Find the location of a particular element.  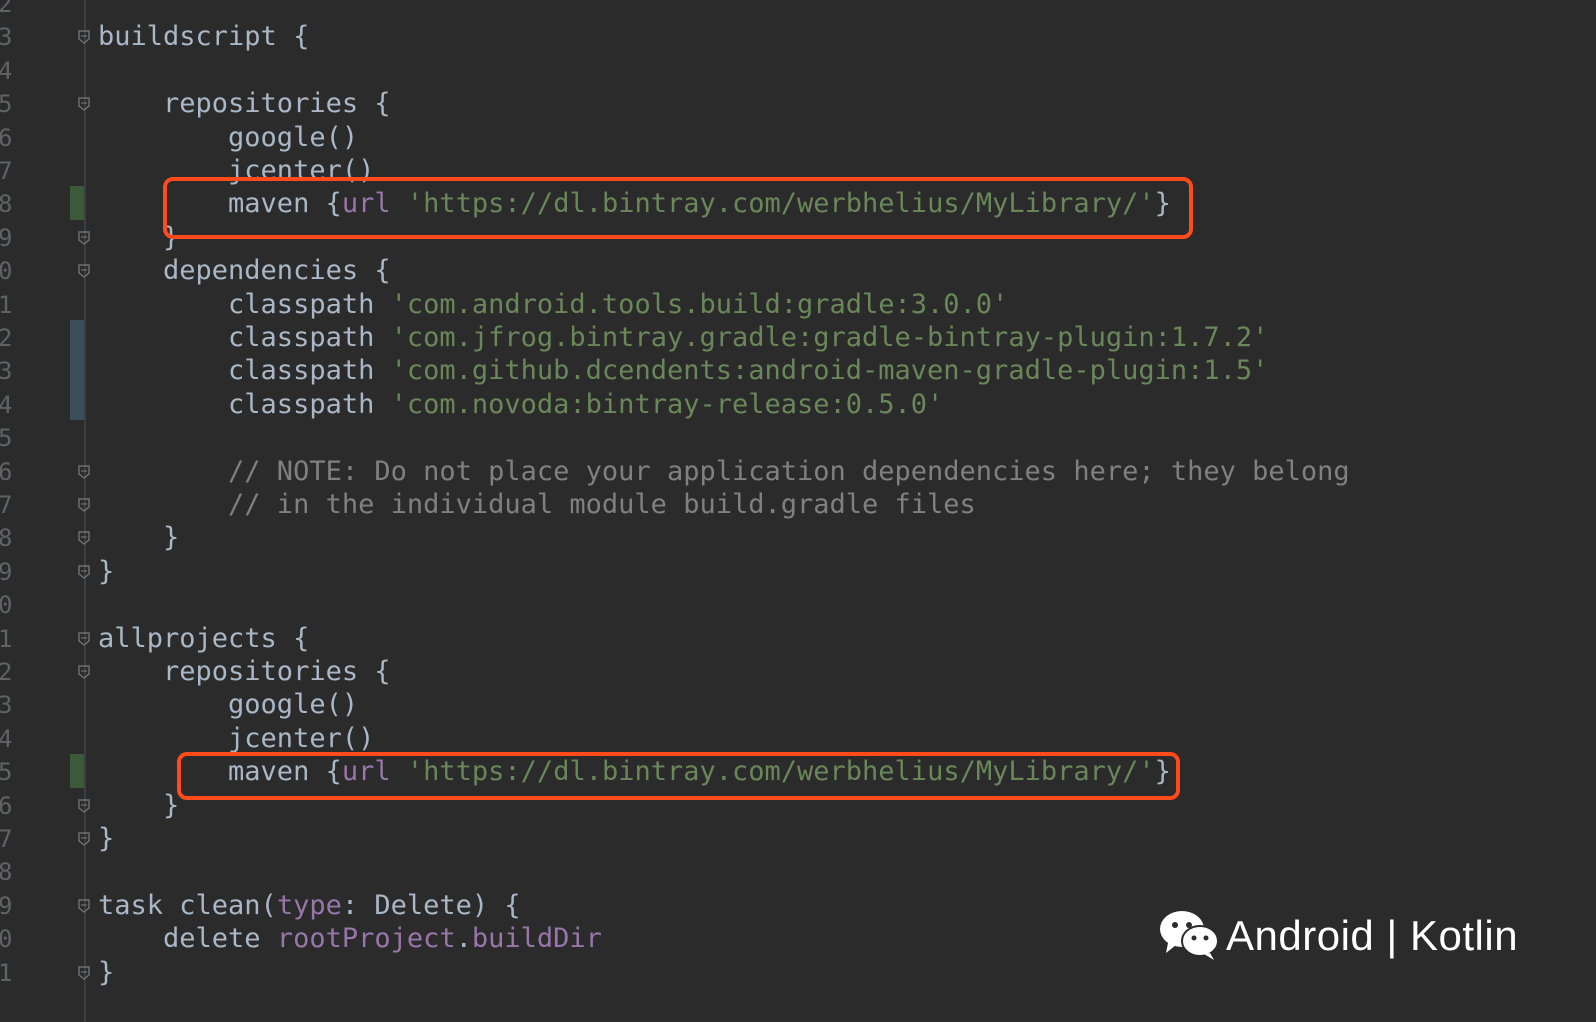

code-line: 5 repositories { is located at coordinates (798, 104).